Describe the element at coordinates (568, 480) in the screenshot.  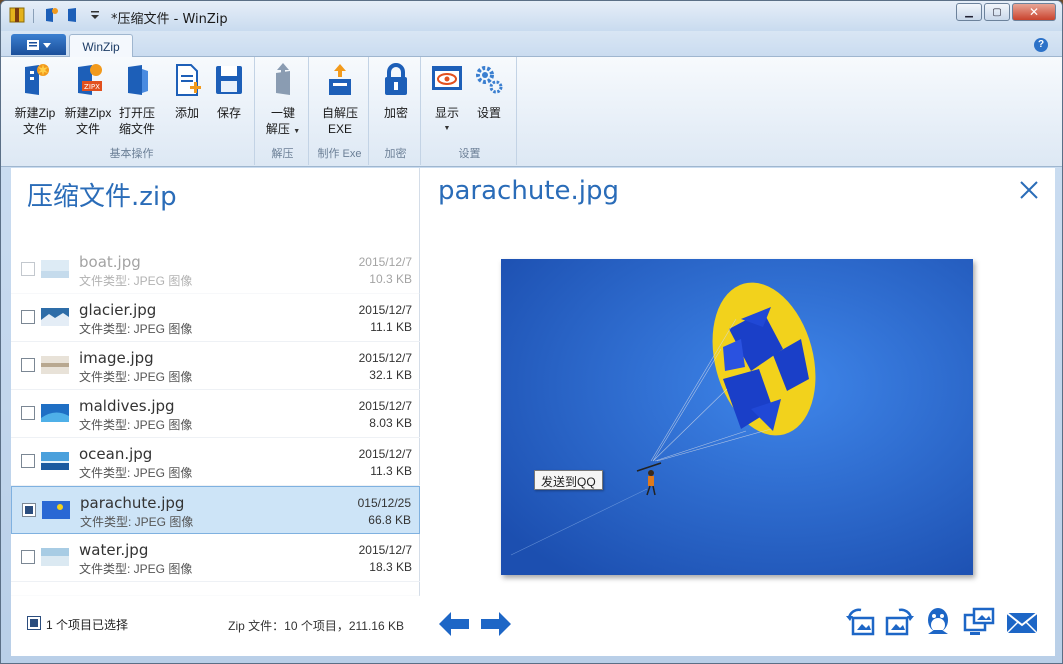
I see `send-to-qq-tooltip: 发送到QQ` at that location.